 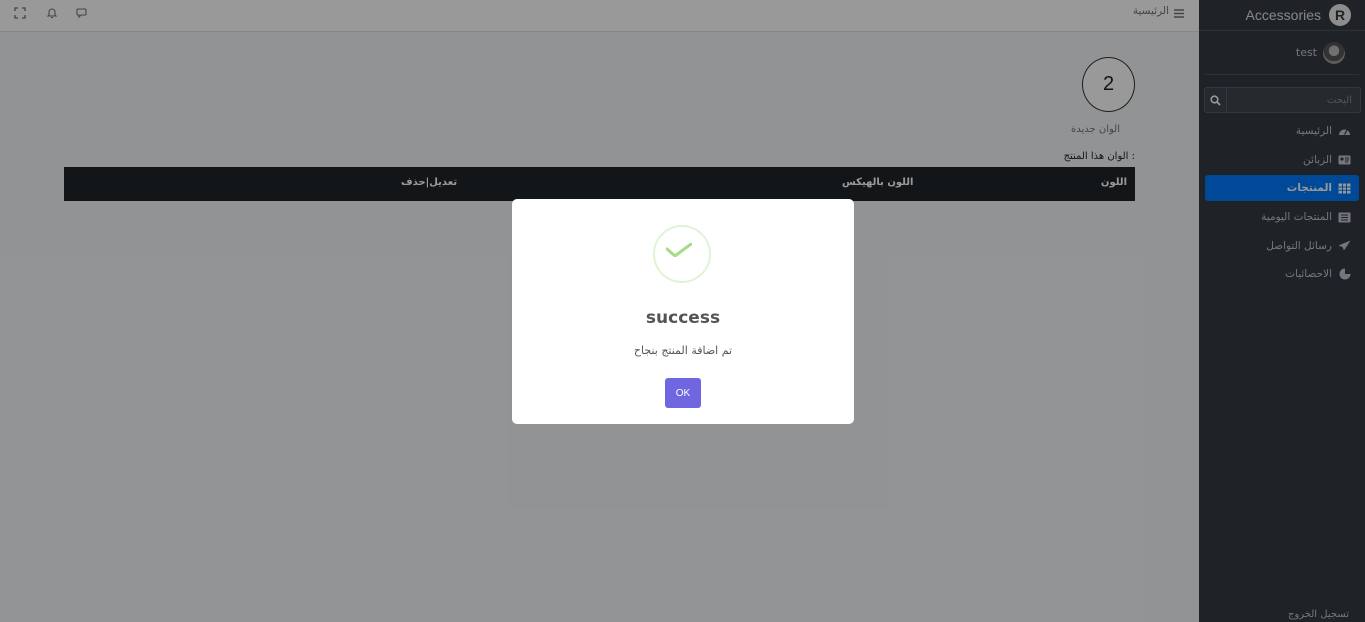 What do you see at coordinates (682, 254) in the screenshot?
I see `success-check-icon` at bounding box center [682, 254].